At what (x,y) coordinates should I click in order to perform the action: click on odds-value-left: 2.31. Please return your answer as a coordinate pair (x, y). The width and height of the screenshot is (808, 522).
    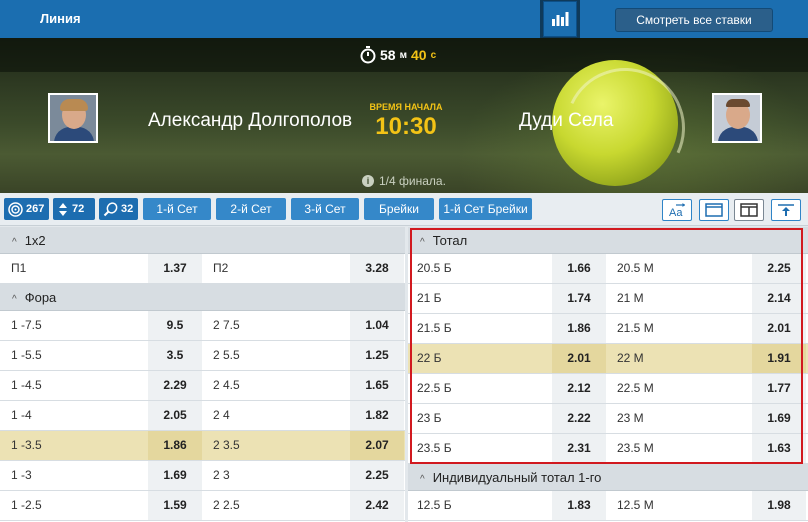
    Looking at the image, I should click on (579, 448).